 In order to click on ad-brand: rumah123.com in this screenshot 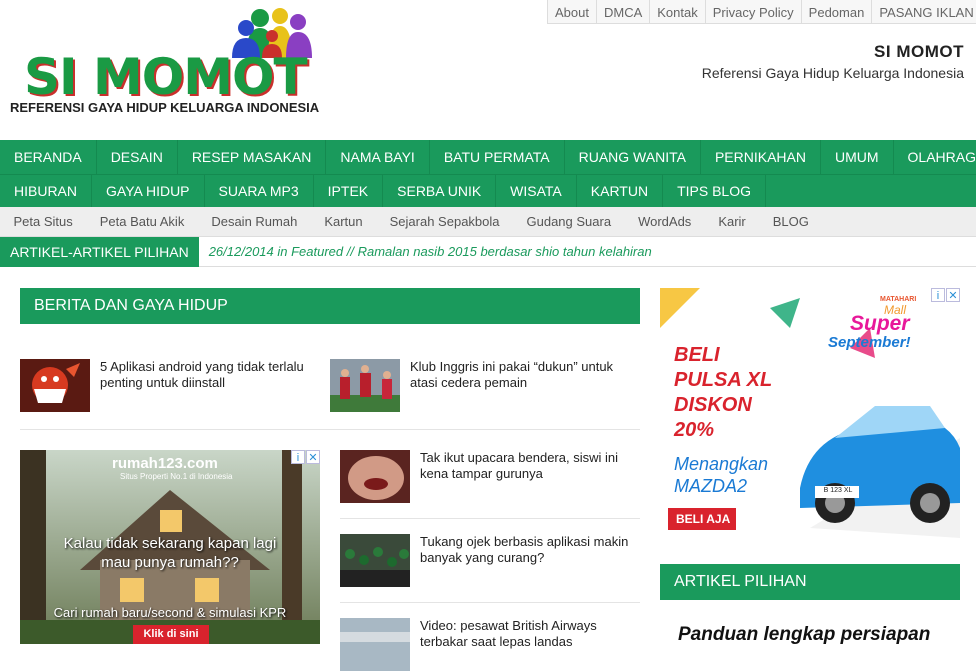, I will do `click(165, 463)`.